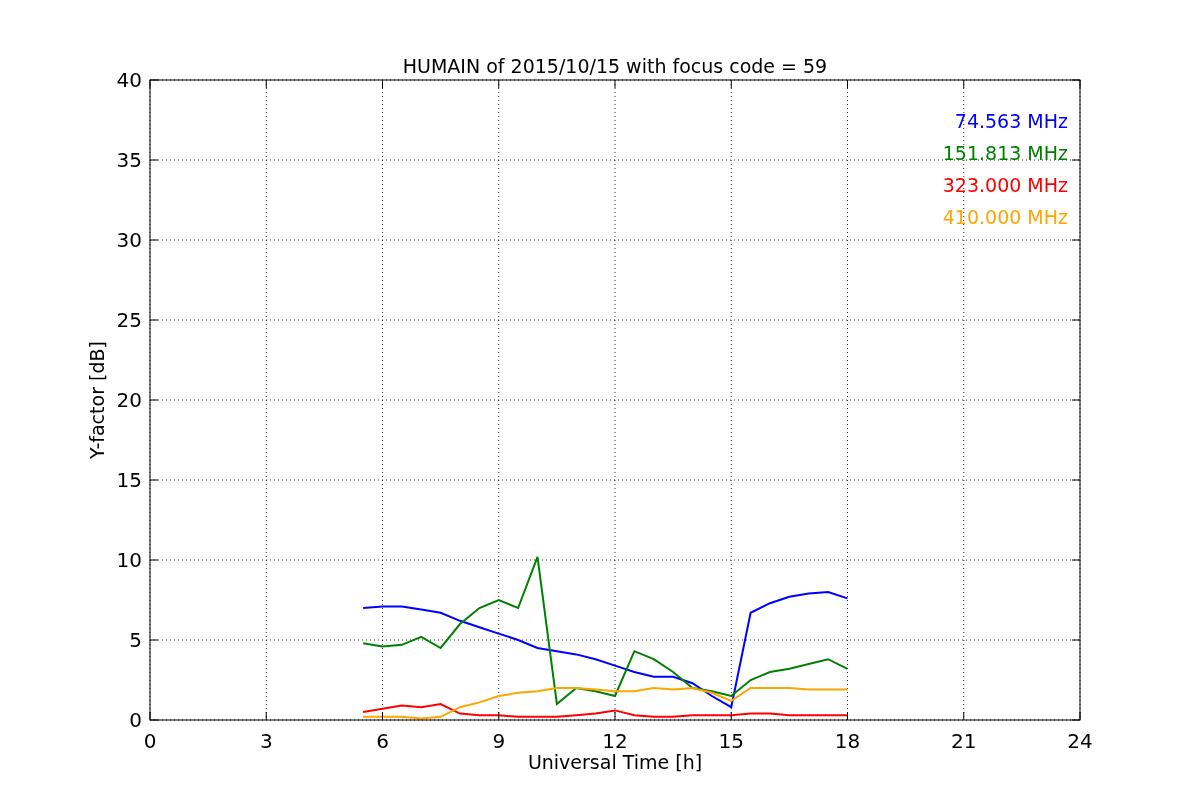 The image size is (1200, 800). I want to click on tick-label: 12, so click(615, 741).